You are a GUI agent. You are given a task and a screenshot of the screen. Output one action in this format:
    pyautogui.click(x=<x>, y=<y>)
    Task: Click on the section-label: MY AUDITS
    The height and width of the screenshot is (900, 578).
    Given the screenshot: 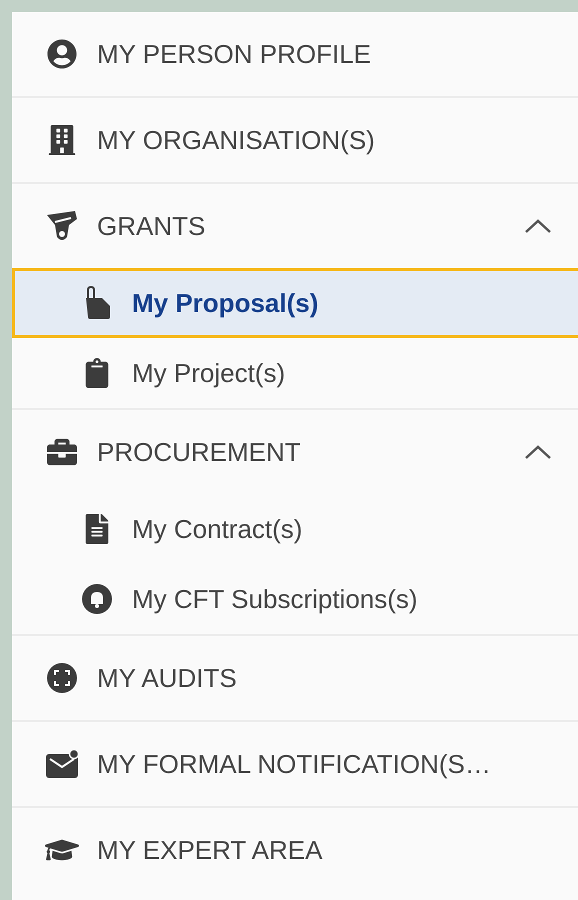 What is the action you would take?
    pyautogui.click(x=167, y=678)
    